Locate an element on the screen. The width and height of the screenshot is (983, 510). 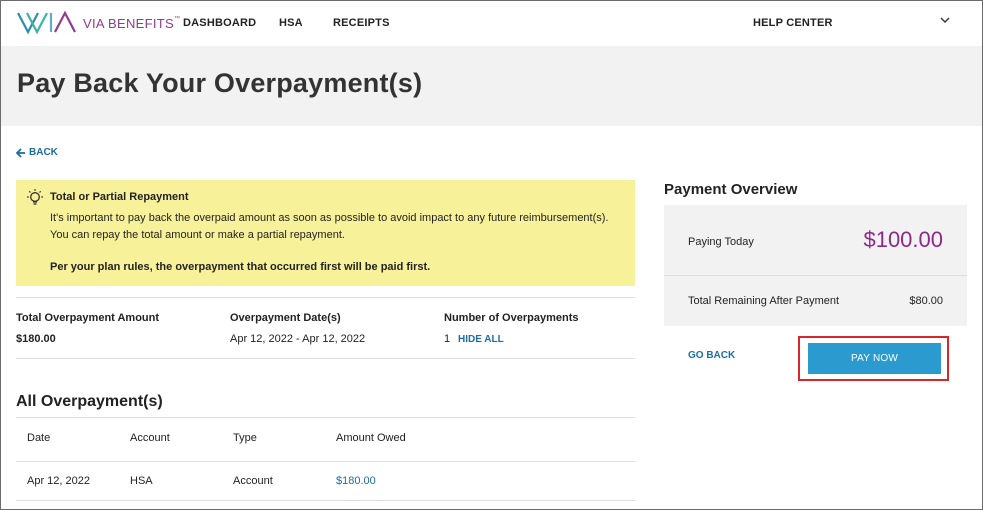
total-overpayment-value: $180.00 is located at coordinates (36, 339).